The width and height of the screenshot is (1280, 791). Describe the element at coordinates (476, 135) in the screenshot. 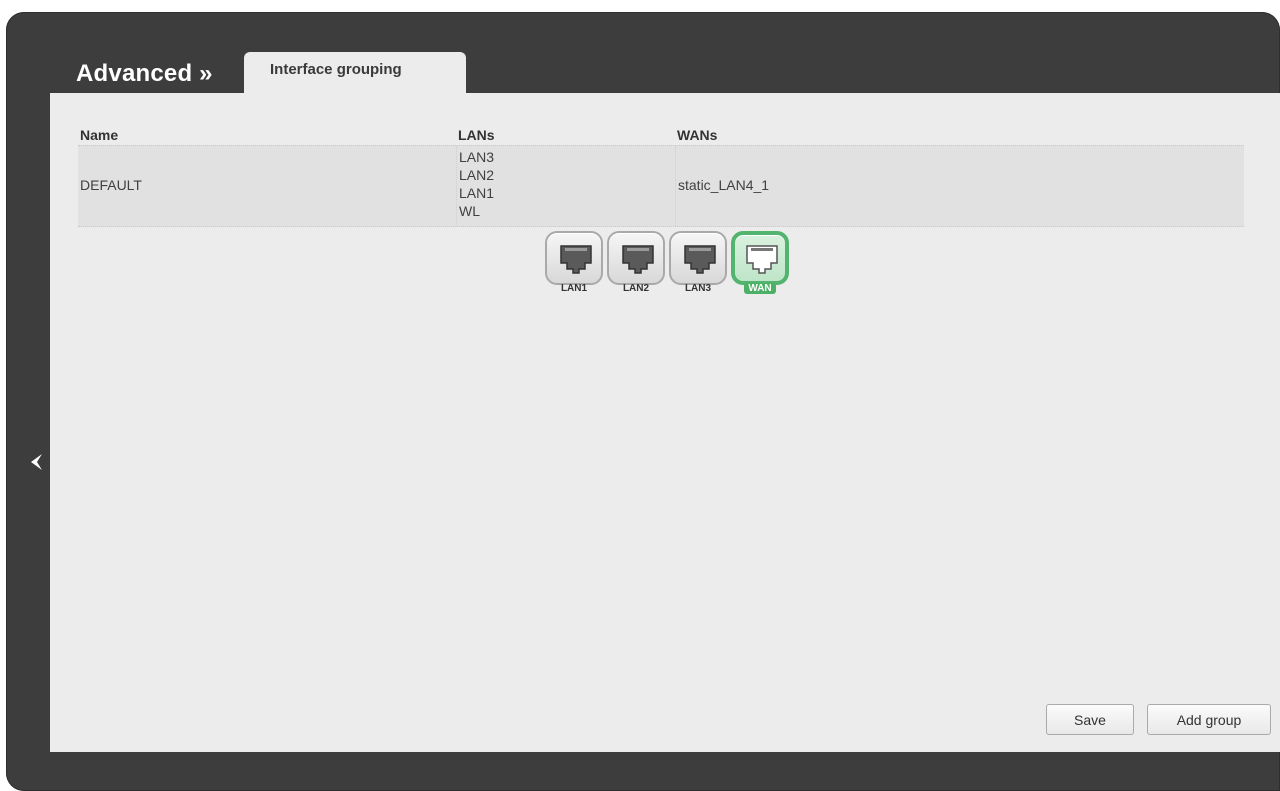

I see `column-header-lans: LANs` at that location.